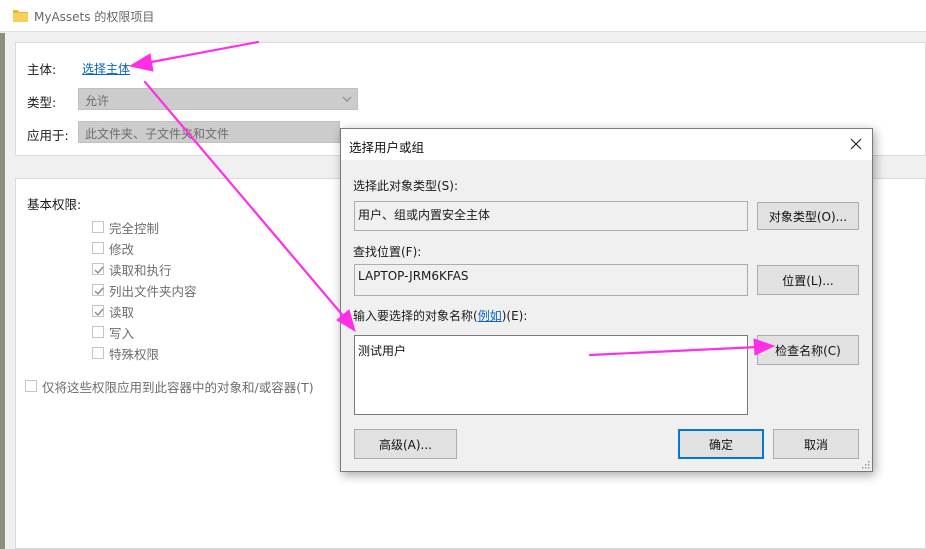  I want to click on perm-read: 读取, so click(113, 311).